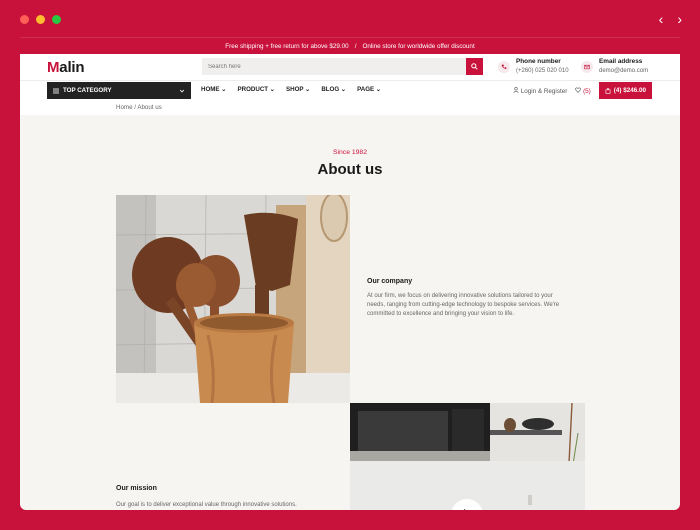 This screenshot has width=700, height=530. Describe the element at coordinates (56, 90) in the screenshot. I see `menu-icon` at that location.